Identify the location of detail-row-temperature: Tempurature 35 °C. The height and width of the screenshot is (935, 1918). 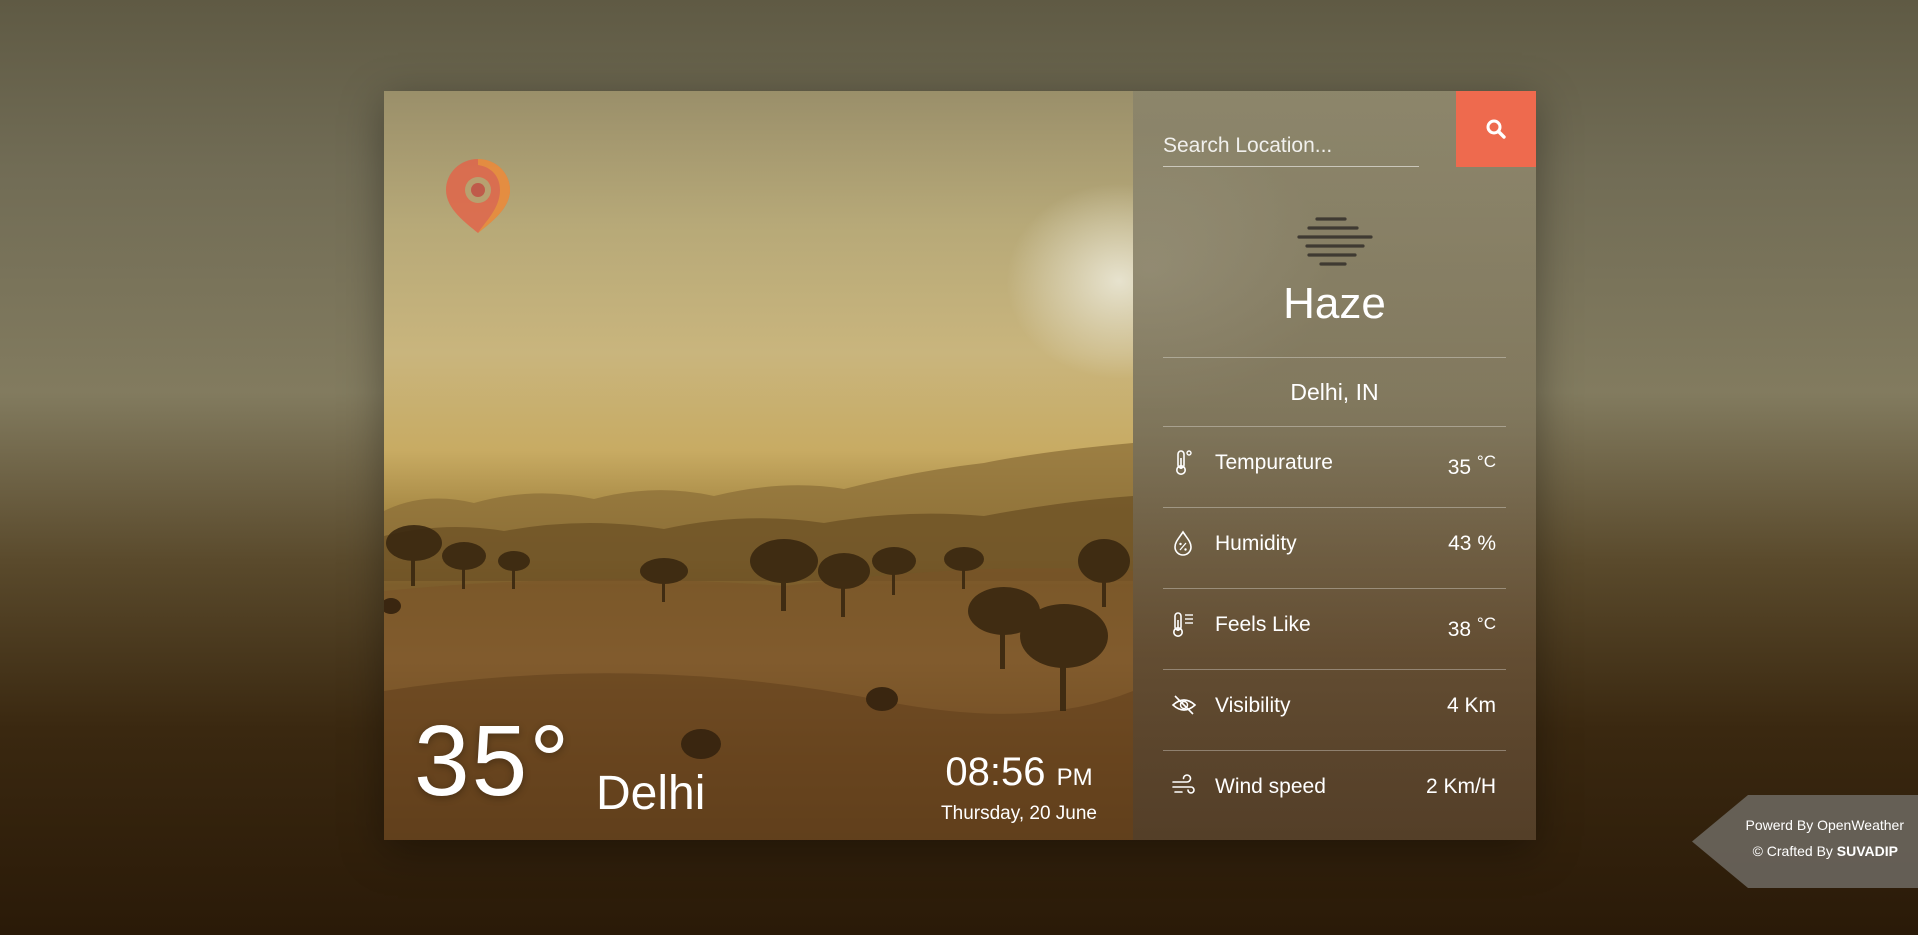
(1334, 467).